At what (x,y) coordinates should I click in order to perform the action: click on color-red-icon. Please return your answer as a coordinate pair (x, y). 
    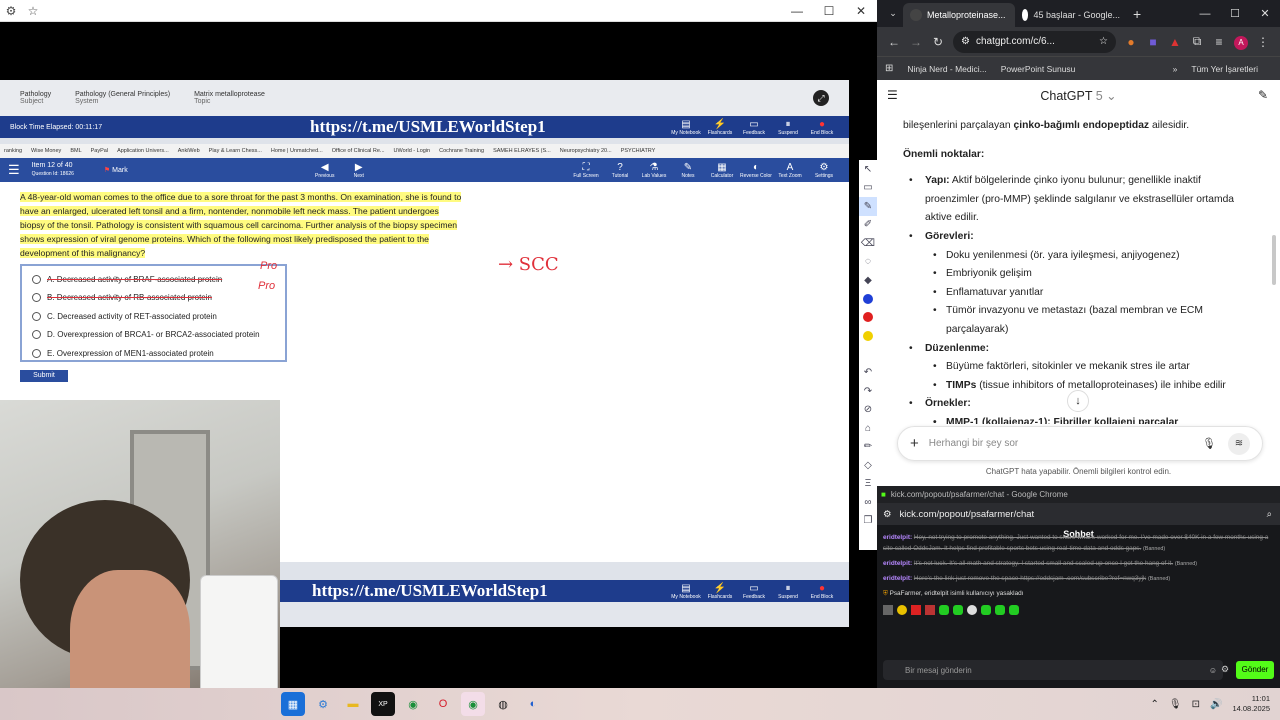
    Looking at the image, I should click on (868, 317).